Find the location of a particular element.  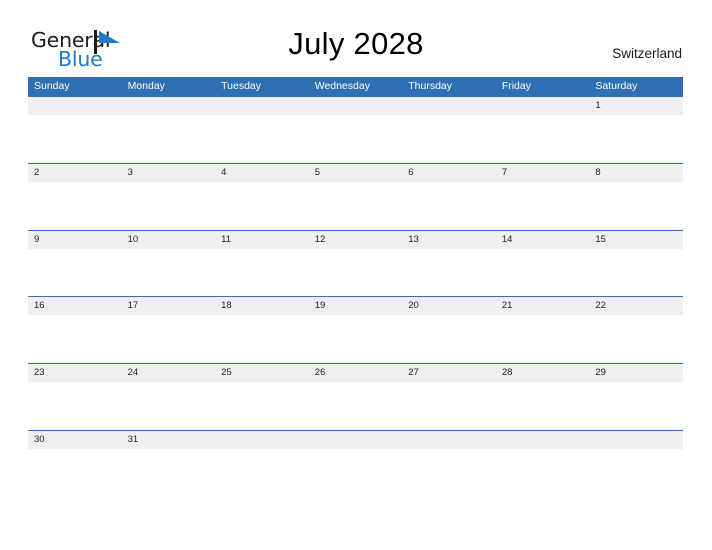

week-date-band: 9 10 11 12 13 14 15 is located at coordinates (355, 239).